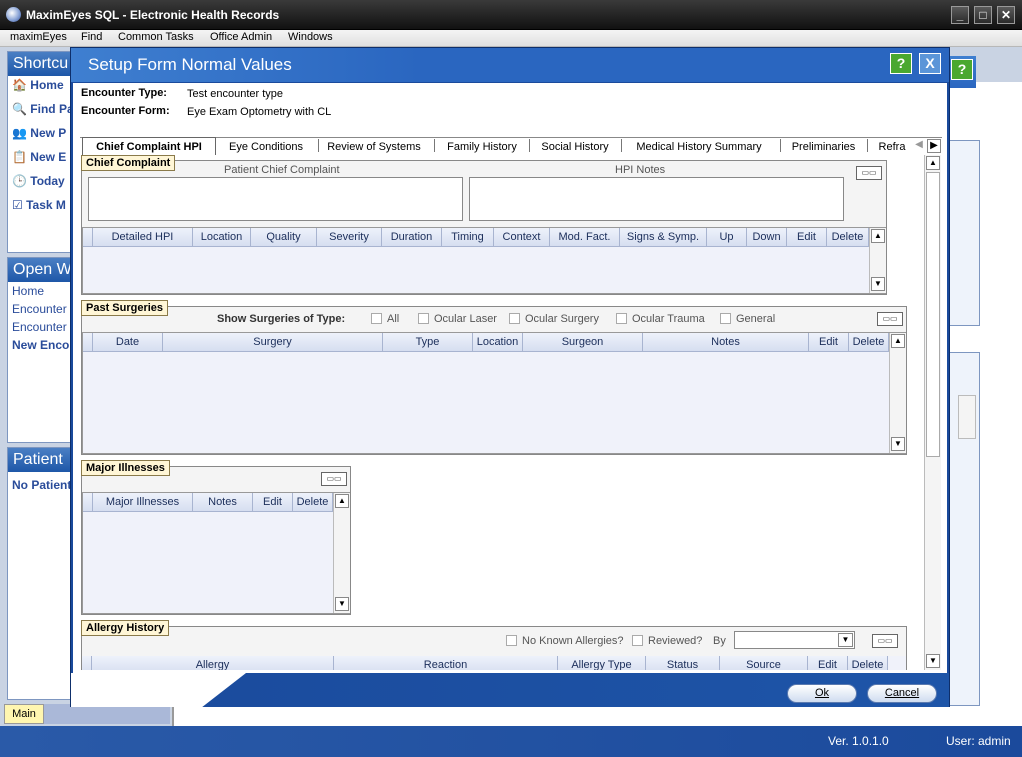 Image resolution: width=1022 pixels, height=757 pixels. What do you see at coordinates (43, 109) in the screenshot?
I see `shortcut-find-patient: 🔍 Find Pa` at bounding box center [43, 109].